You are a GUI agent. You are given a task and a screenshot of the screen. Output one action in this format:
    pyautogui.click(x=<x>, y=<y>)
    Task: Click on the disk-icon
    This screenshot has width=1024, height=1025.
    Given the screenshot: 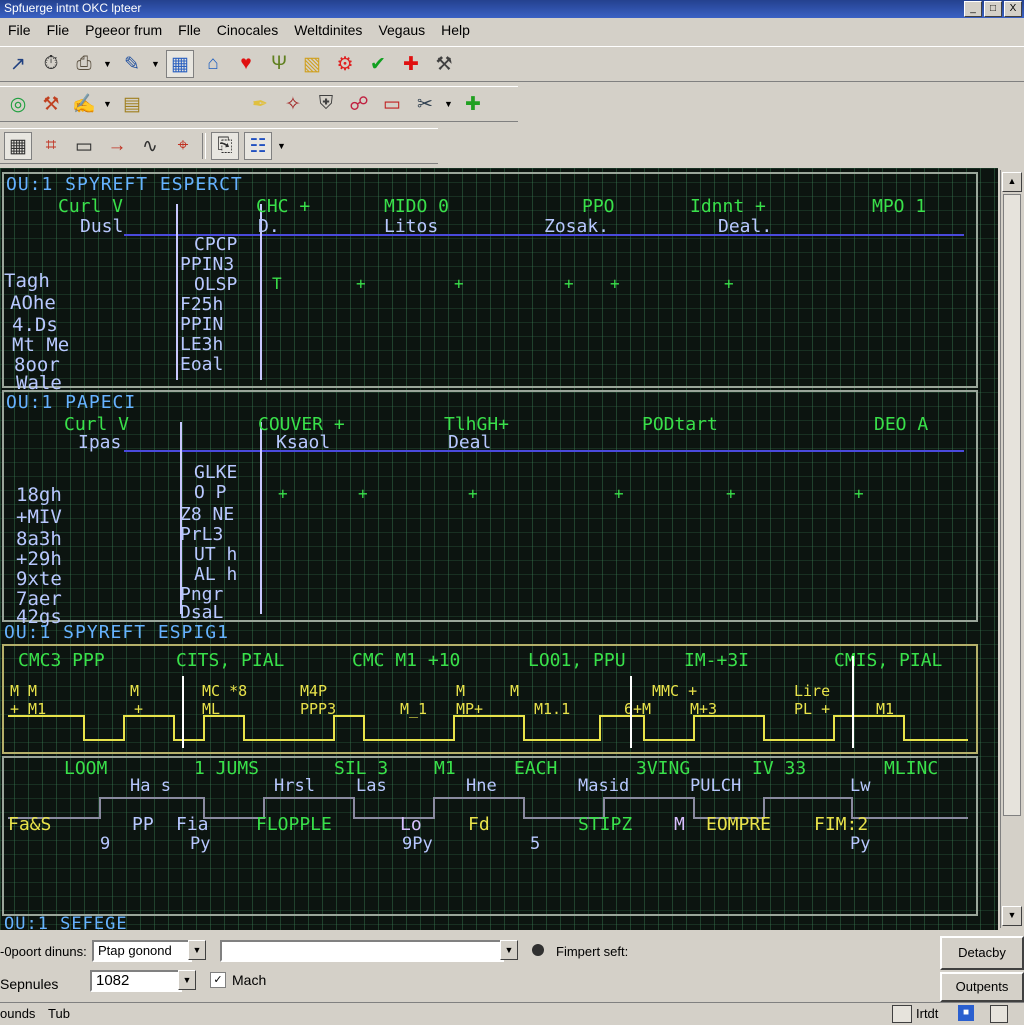 What is the action you would take?
    pyautogui.click(x=902, y=1014)
    